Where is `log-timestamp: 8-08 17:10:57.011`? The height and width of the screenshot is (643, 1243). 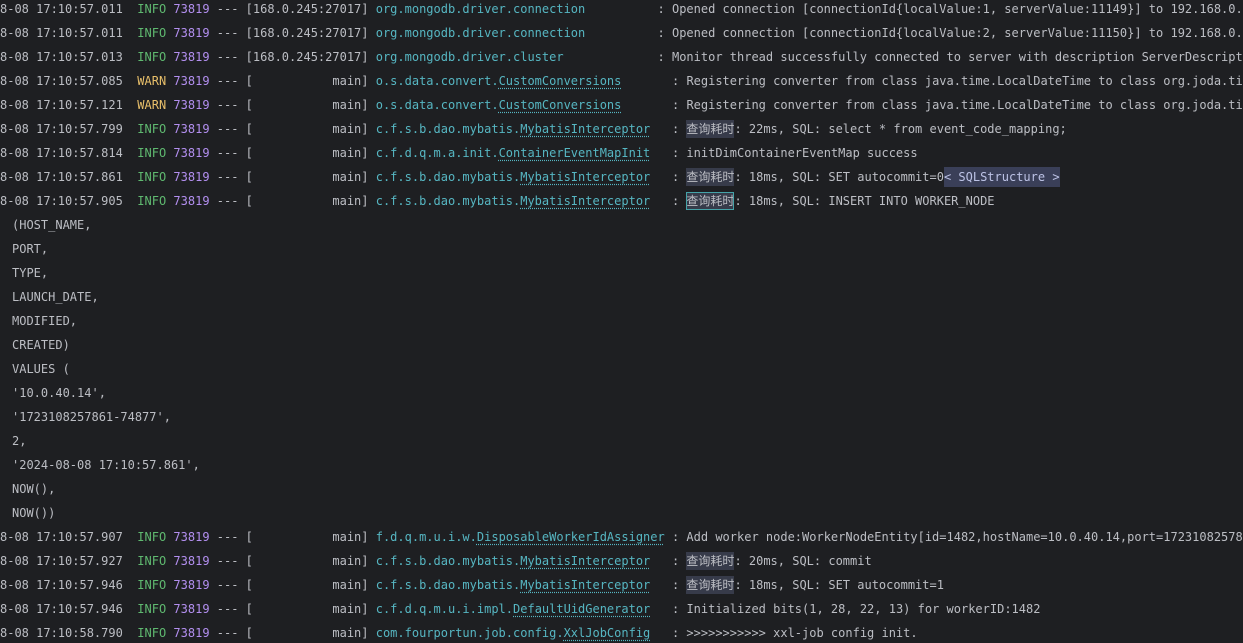 log-timestamp: 8-08 17:10:57.011 is located at coordinates (61, 33).